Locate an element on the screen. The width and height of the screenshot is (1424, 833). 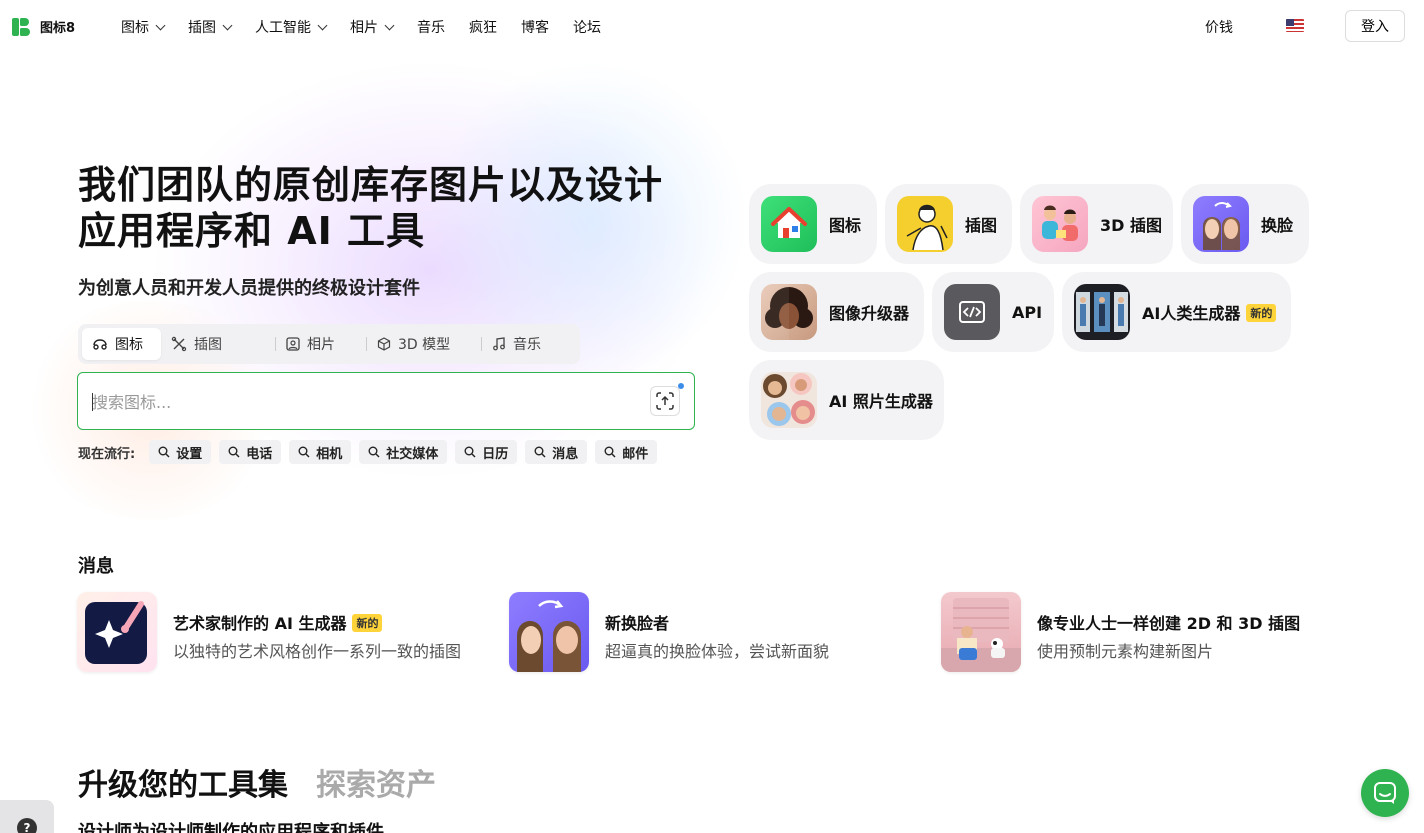
product-label: AI人类生成器 新的 is located at coordinates (1209, 312).